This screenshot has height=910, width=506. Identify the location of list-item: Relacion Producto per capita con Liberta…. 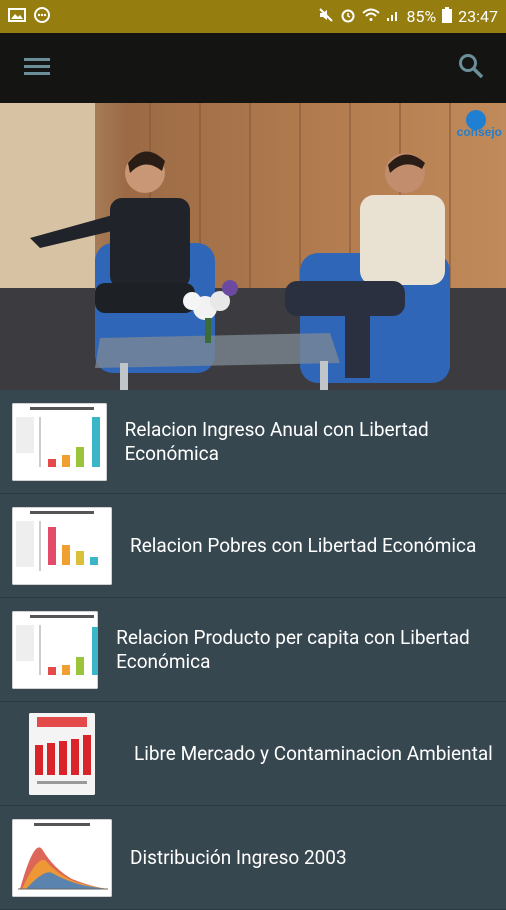
(253, 650).